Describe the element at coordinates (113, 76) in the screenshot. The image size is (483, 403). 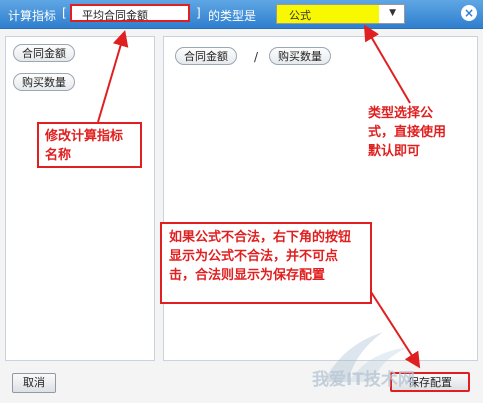
I see `rename-arrow` at that location.